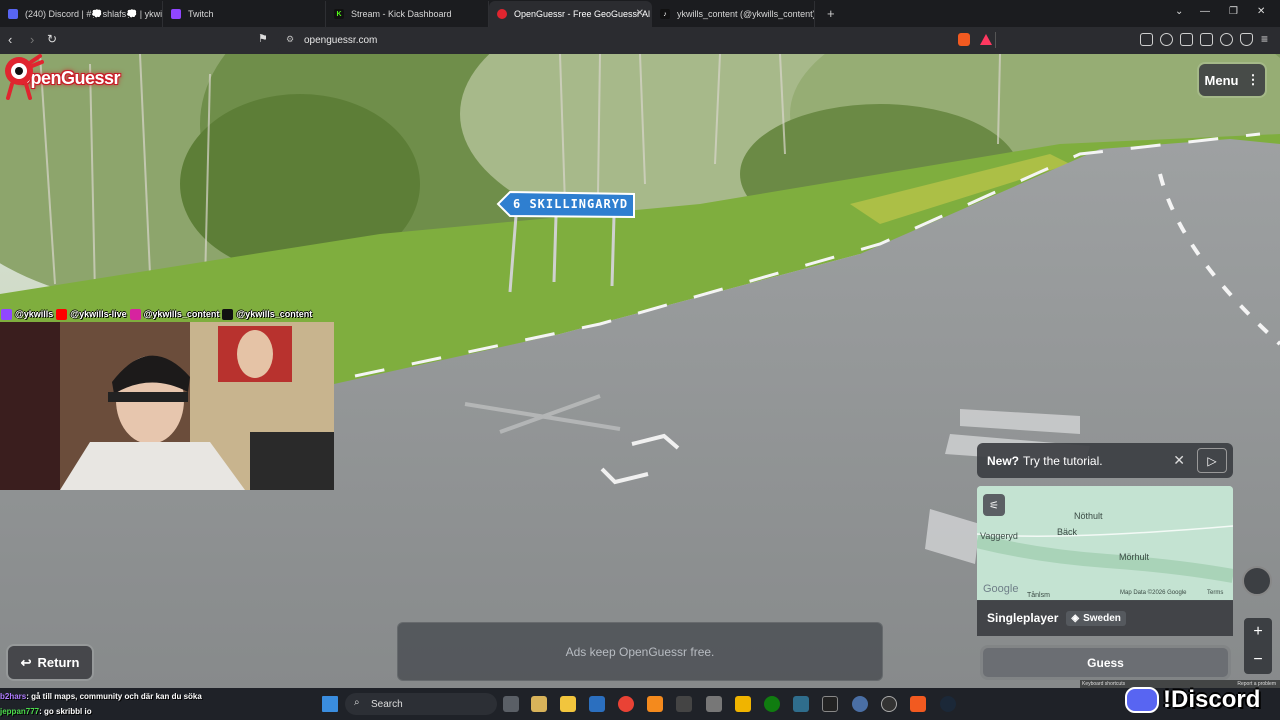  Describe the element at coordinates (1134, 557) in the screenshot. I see `map-place-label: Mörhult` at that location.